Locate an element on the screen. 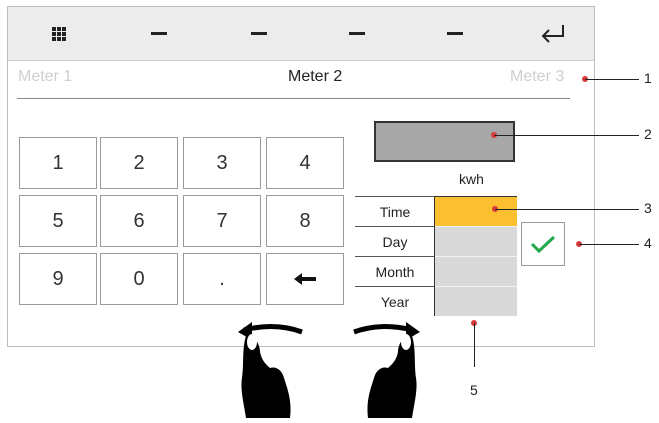 The image size is (659, 423). callout-number-1: 1 is located at coordinates (648, 78).